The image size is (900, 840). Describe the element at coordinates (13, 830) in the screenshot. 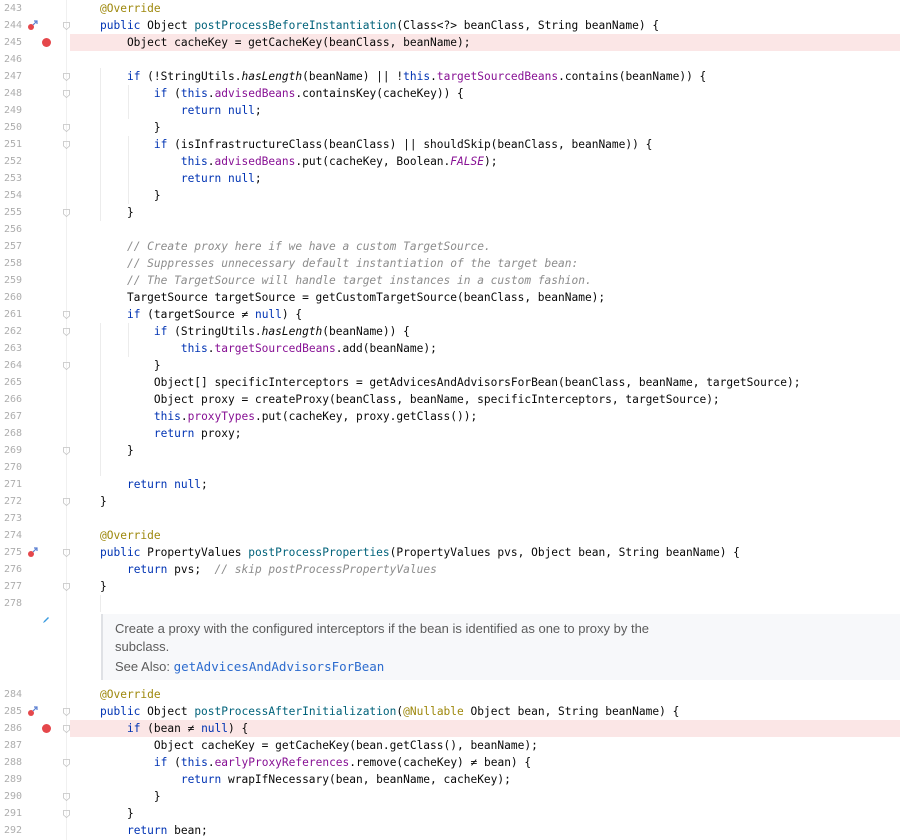

I see `line-number: 292` at that location.